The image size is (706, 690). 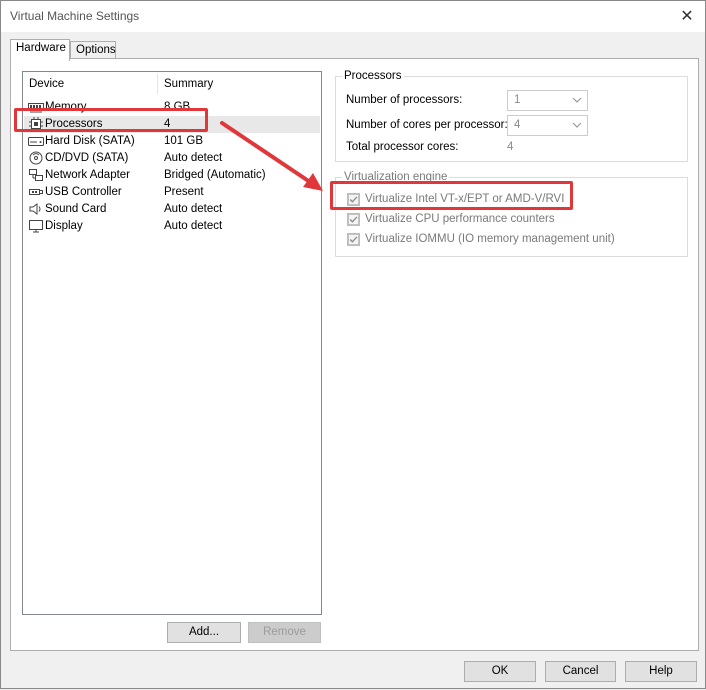 What do you see at coordinates (157, 84) in the screenshot?
I see `column-separator` at bounding box center [157, 84].